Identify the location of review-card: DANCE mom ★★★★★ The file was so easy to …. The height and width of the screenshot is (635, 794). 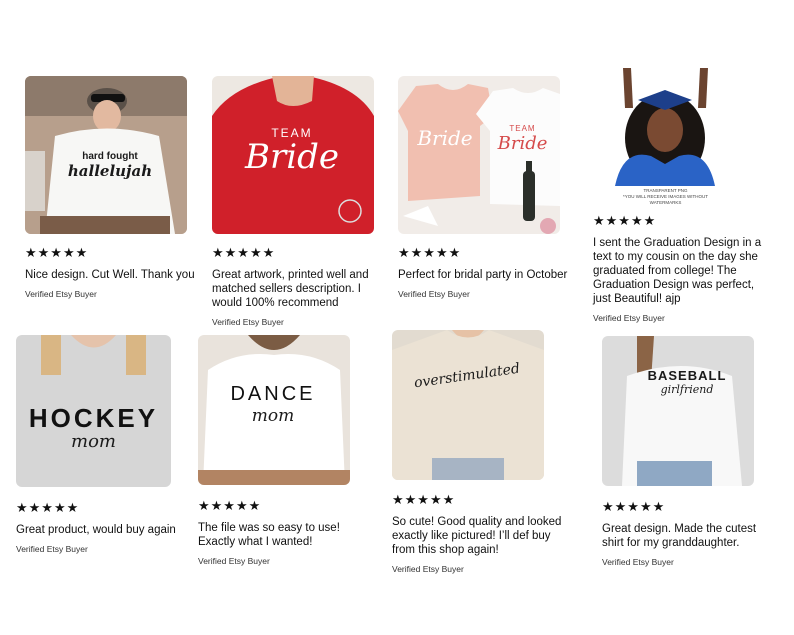
(285, 450).